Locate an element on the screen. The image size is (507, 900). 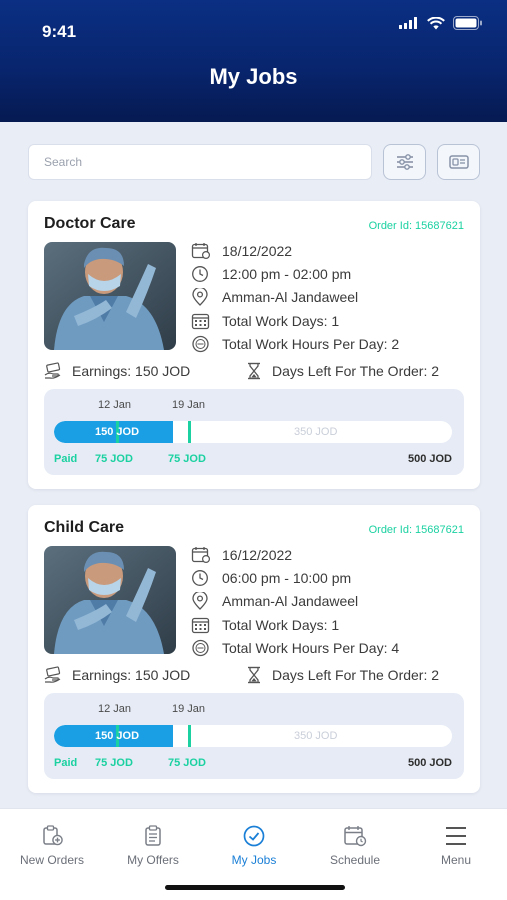
job-date: 16/12/2022 is located at coordinates (257, 554).